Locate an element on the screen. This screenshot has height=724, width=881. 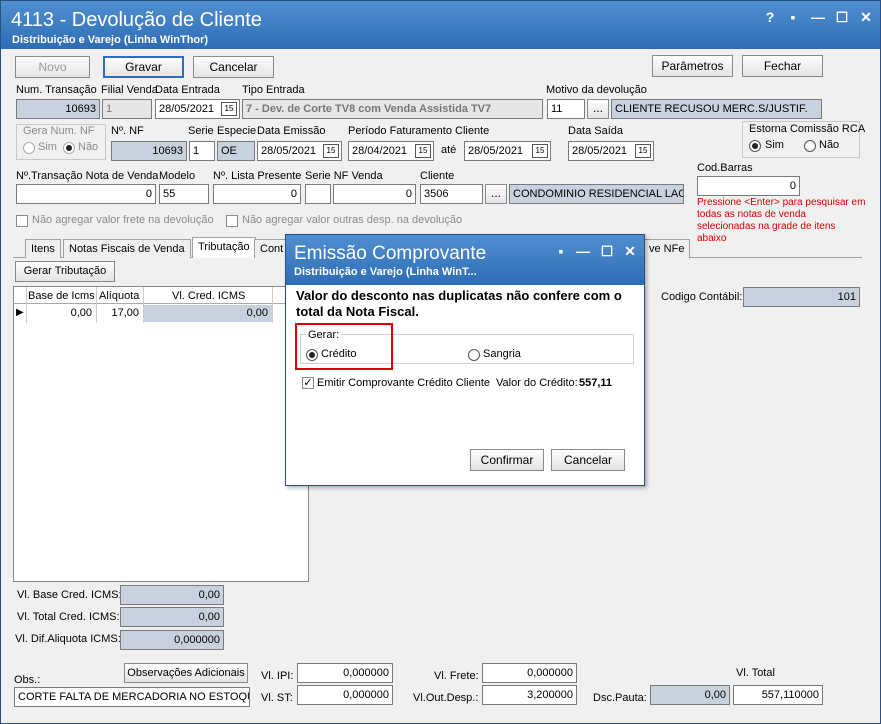
nao-agregar-frete-checkbox is located at coordinates (22, 221).